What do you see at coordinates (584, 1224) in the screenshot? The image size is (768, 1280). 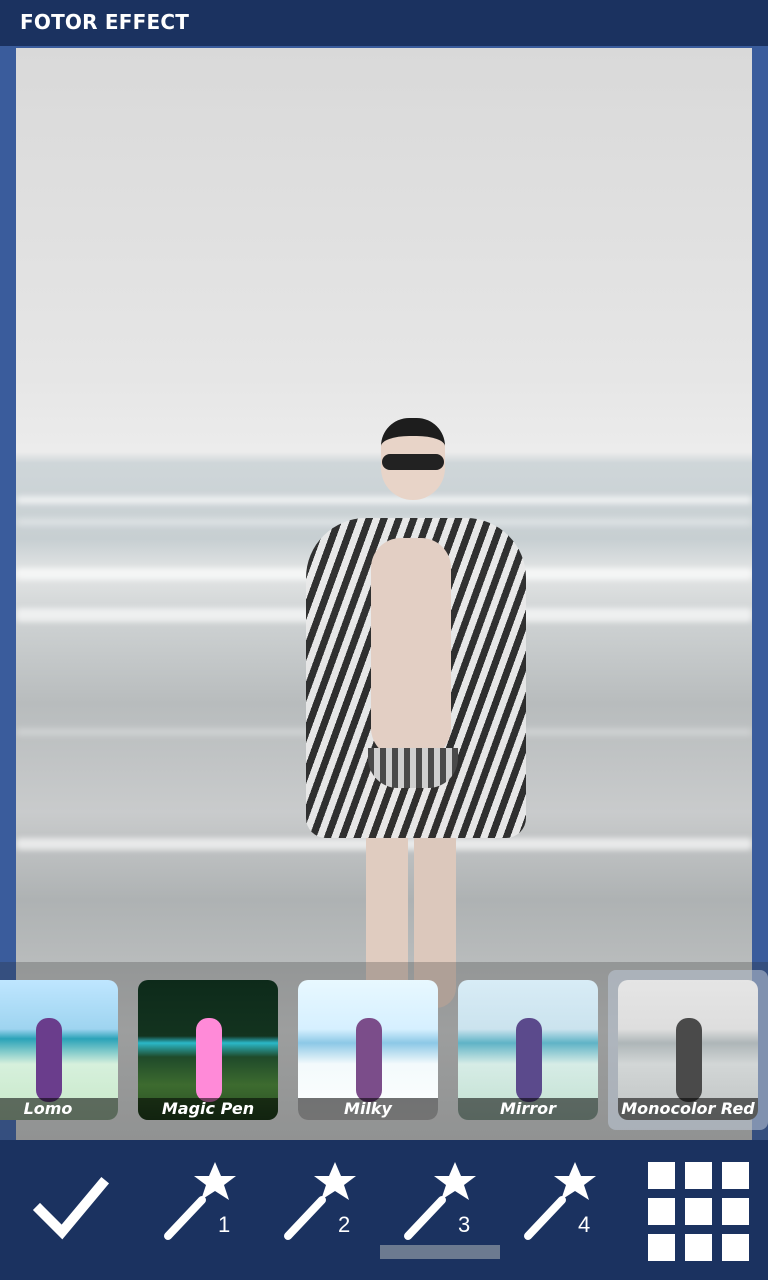 I see `effect-slot-number: 4` at bounding box center [584, 1224].